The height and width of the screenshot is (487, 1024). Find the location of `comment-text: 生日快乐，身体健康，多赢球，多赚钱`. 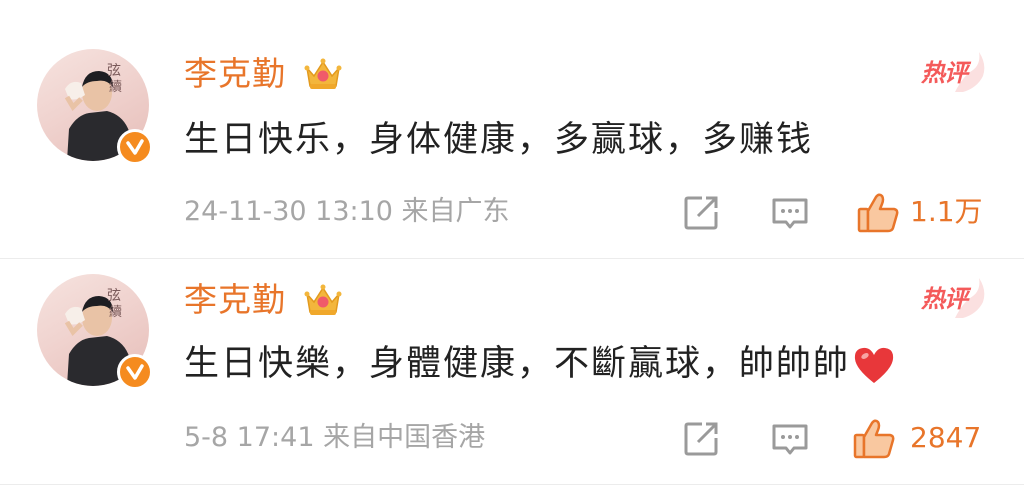

comment-text: 生日快乐，身体健康，多赢球，多赚钱 is located at coordinates (498, 140).